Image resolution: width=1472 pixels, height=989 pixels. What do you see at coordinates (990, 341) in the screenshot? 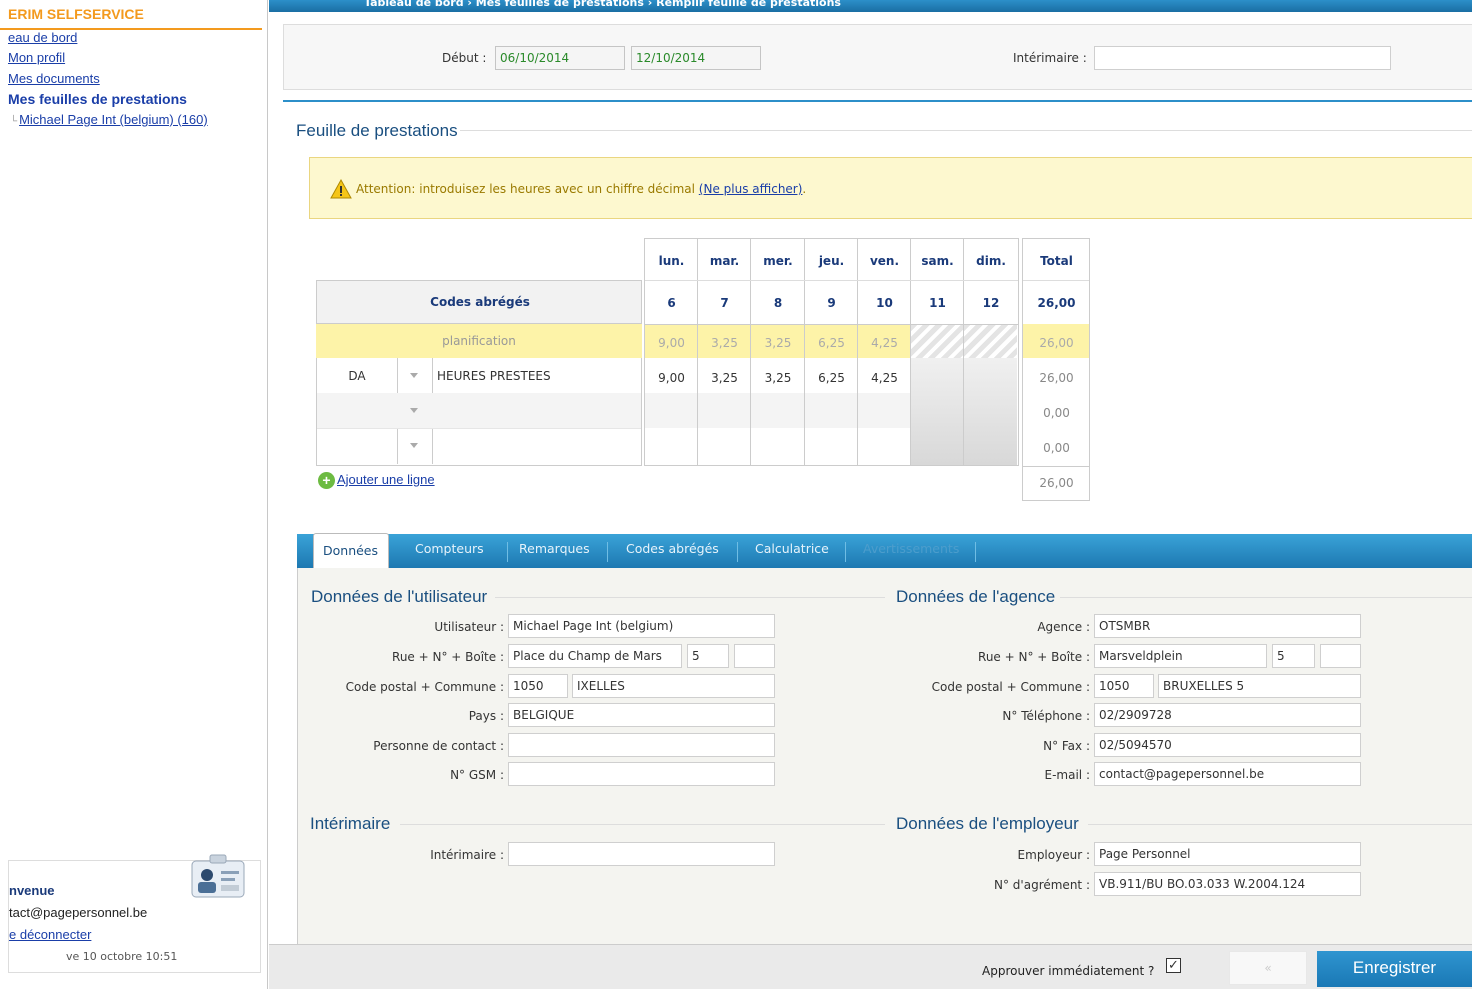
I see `planning-hatch-cell` at bounding box center [990, 341].